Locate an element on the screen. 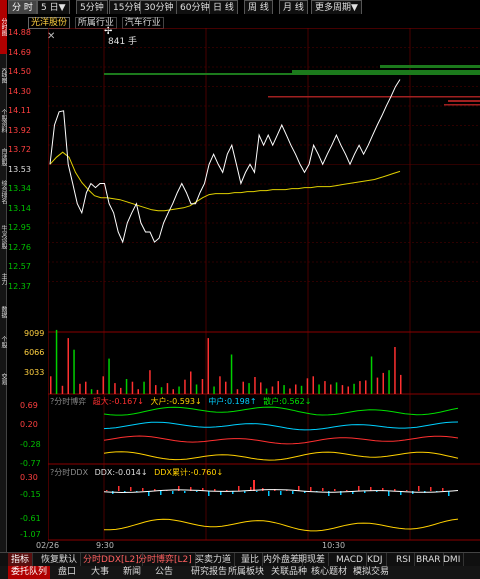 This screenshot has width=480, height=579. info-tab: 研究报告 is located at coordinates (209, 572).